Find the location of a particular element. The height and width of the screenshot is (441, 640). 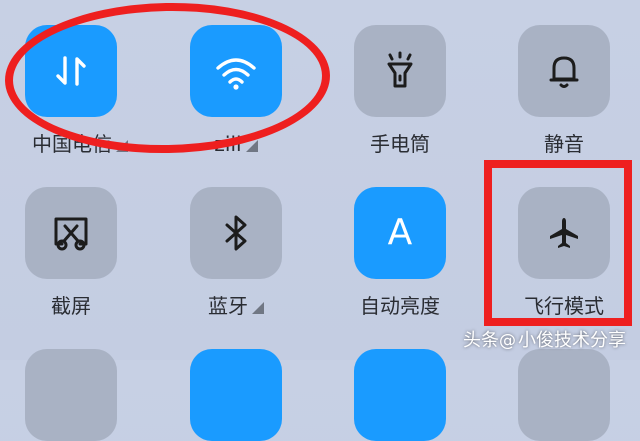

auto-brightness-toggle: A is located at coordinates (400, 233).